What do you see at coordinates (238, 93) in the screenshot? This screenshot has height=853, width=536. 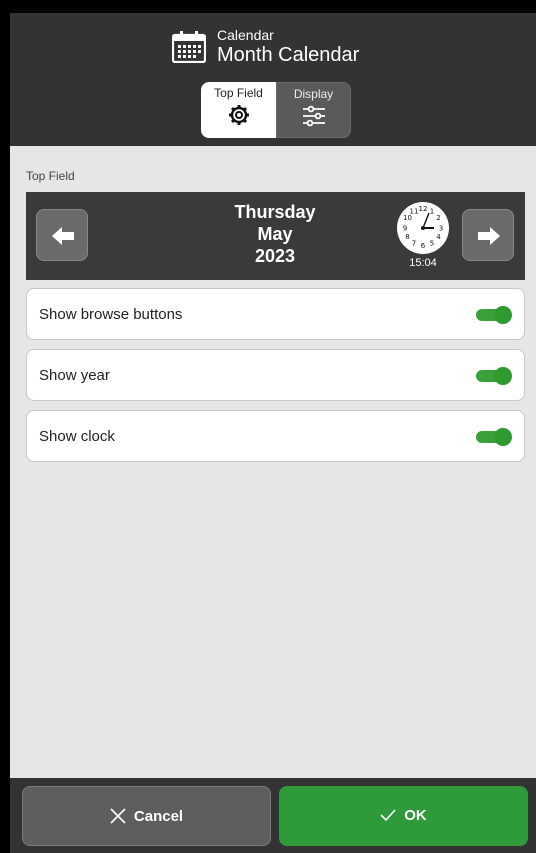 I see `tab-top-field-label: Top Field` at bounding box center [238, 93].